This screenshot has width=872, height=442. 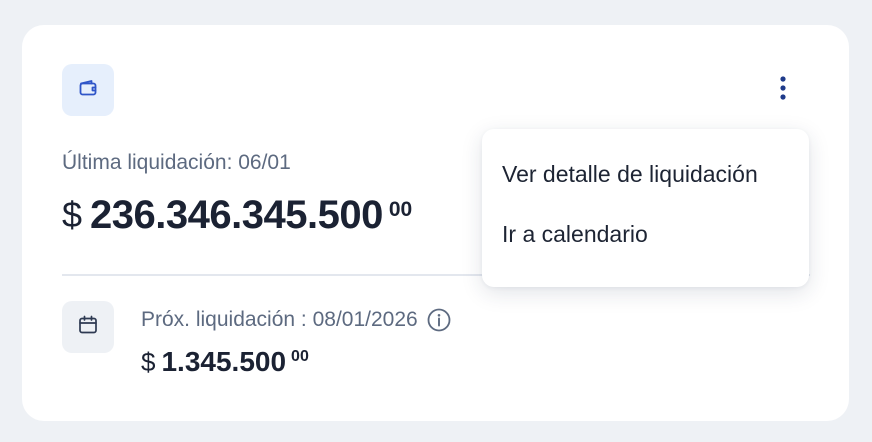 I want to click on calendar-badge, so click(x=88, y=327).